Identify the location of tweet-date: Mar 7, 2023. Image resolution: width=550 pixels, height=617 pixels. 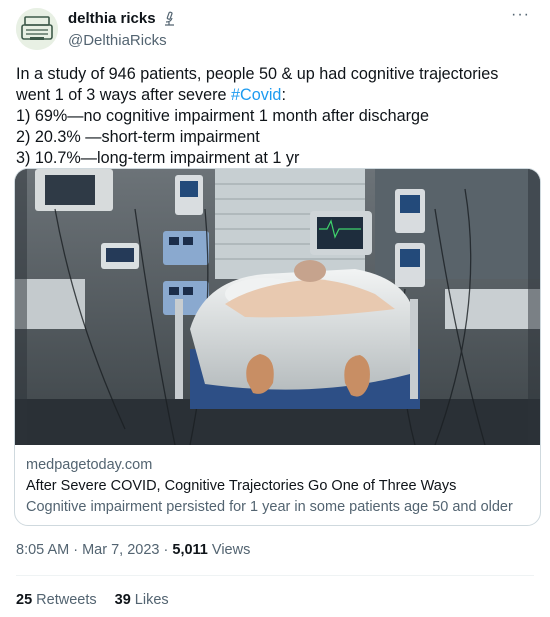
(120, 550).